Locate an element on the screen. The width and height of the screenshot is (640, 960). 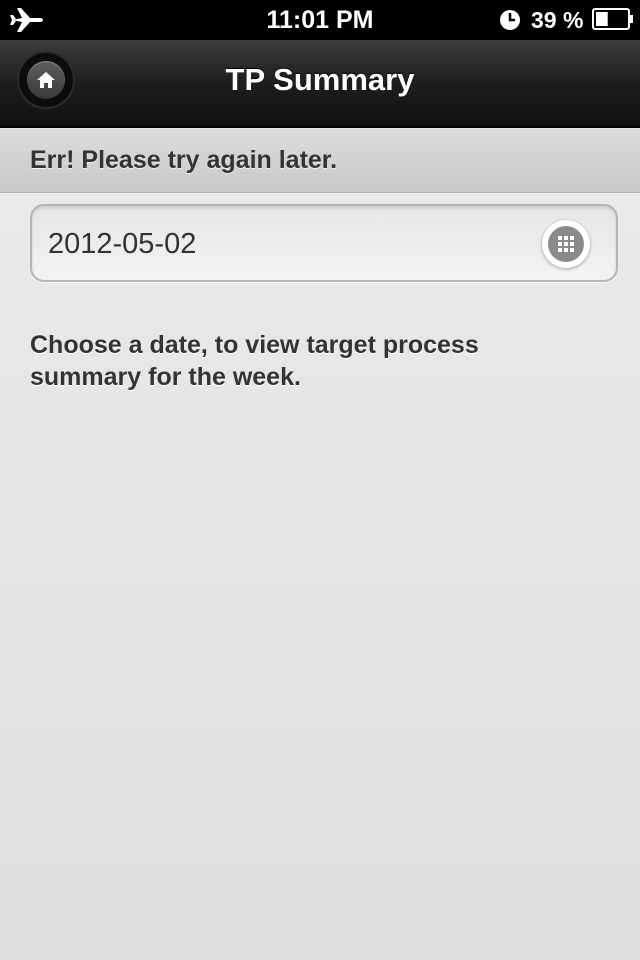
calendar-grid-icon is located at coordinates (566, 244).